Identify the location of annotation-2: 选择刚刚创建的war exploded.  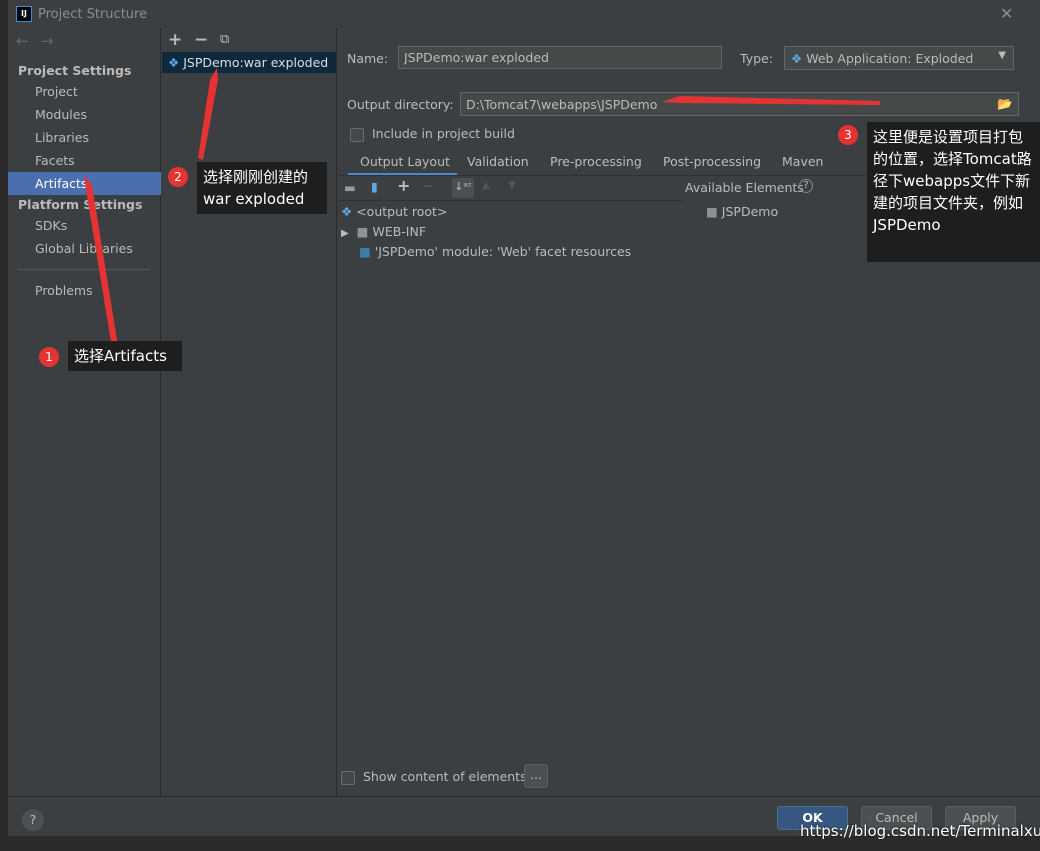
(262, 188).